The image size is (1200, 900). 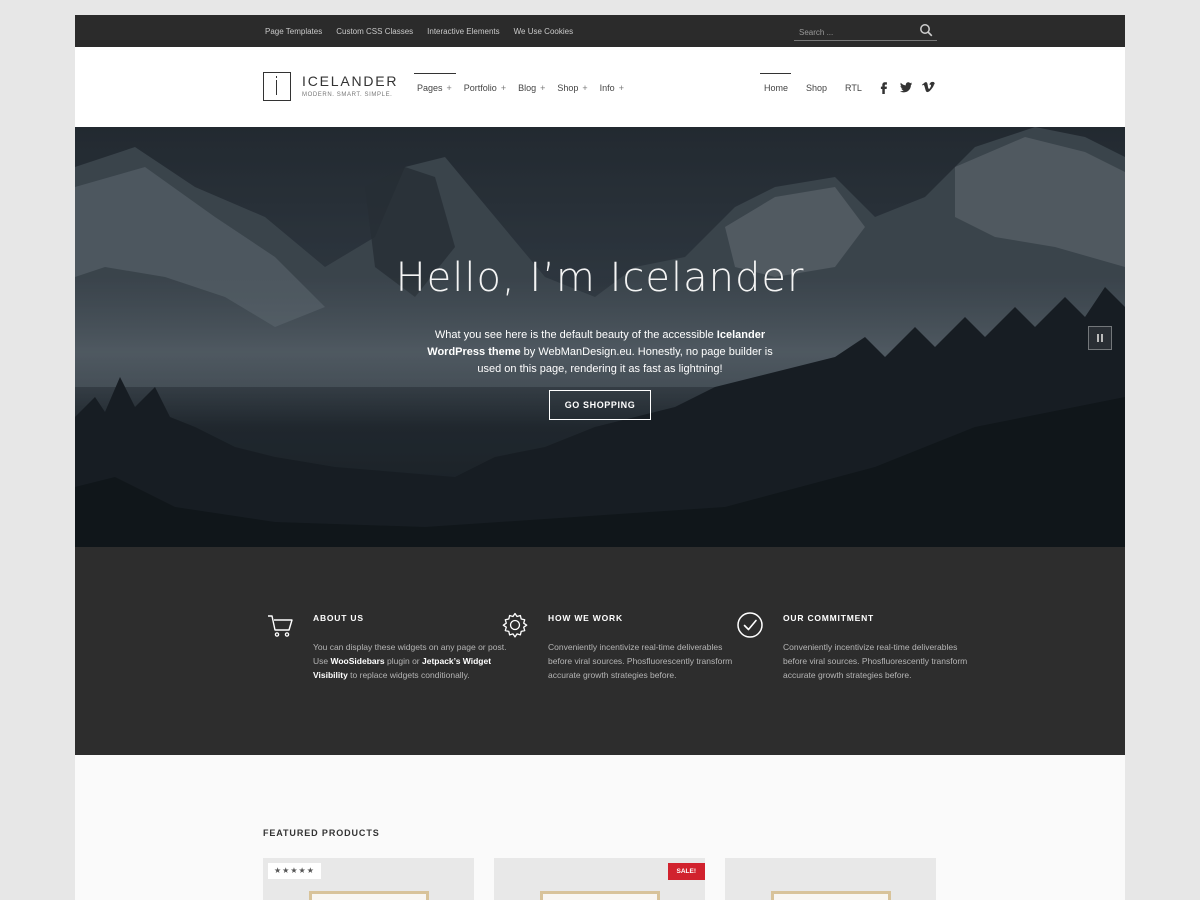 What do you see at coordinates (543, 31) in the screenshot?
I see `link-we-use-cookies: We Use Cookies` at bounding box center [543, 31].